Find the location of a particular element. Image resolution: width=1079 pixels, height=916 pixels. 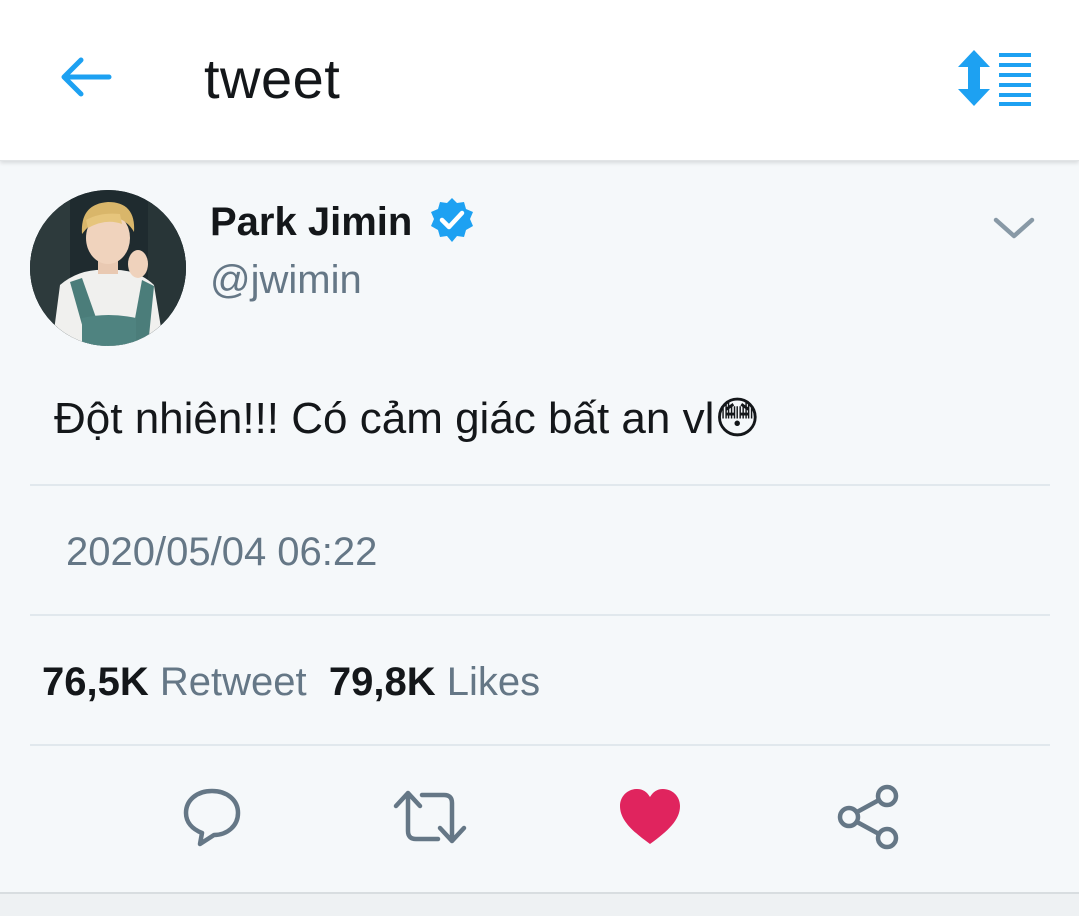

author-handle: @jwimin is located at coordinates (286, 280).